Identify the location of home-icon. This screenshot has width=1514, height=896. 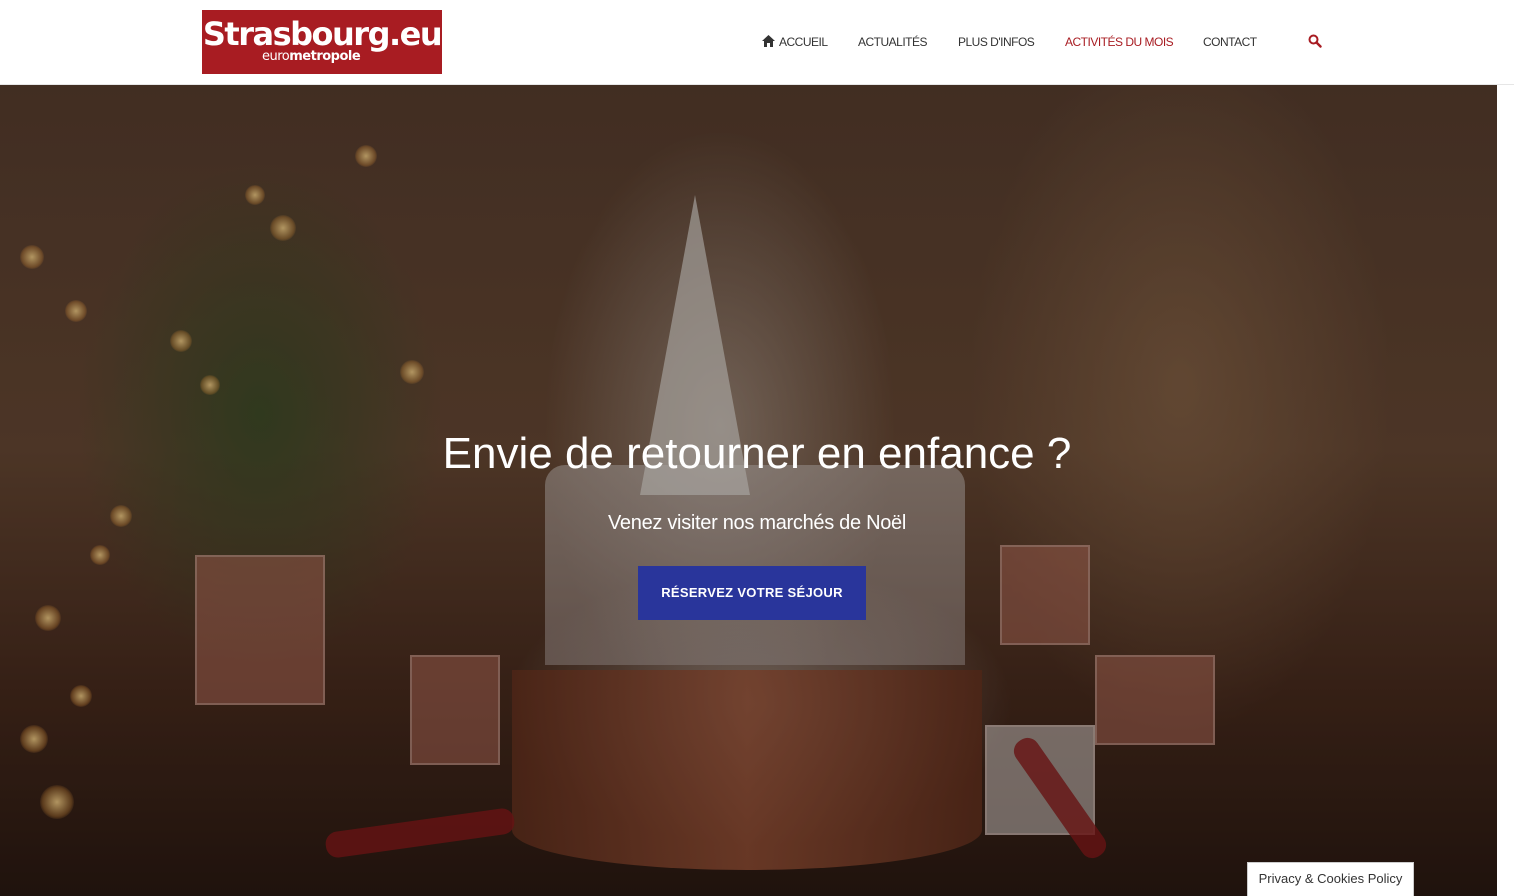
(768, 41).